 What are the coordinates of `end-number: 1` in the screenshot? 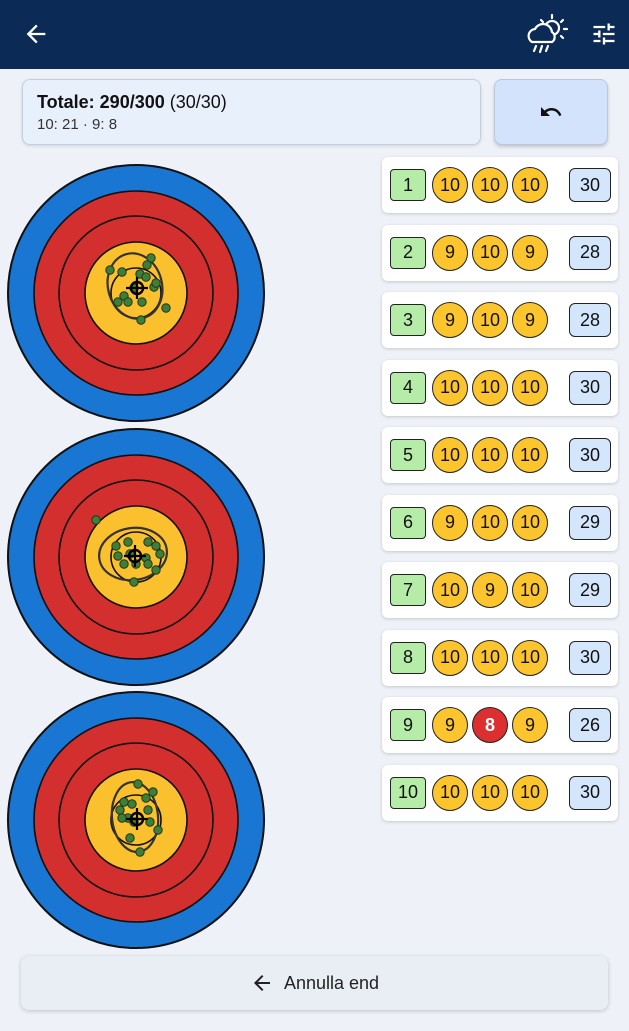 It's located at (408, 185).